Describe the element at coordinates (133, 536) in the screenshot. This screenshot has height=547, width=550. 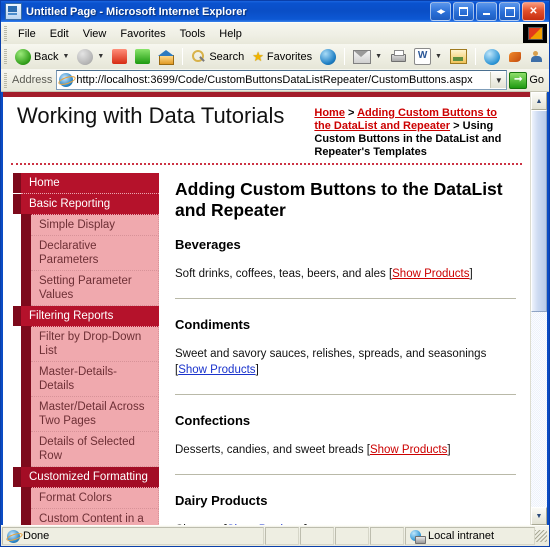
I see `status-message-pane: Done` at that location.